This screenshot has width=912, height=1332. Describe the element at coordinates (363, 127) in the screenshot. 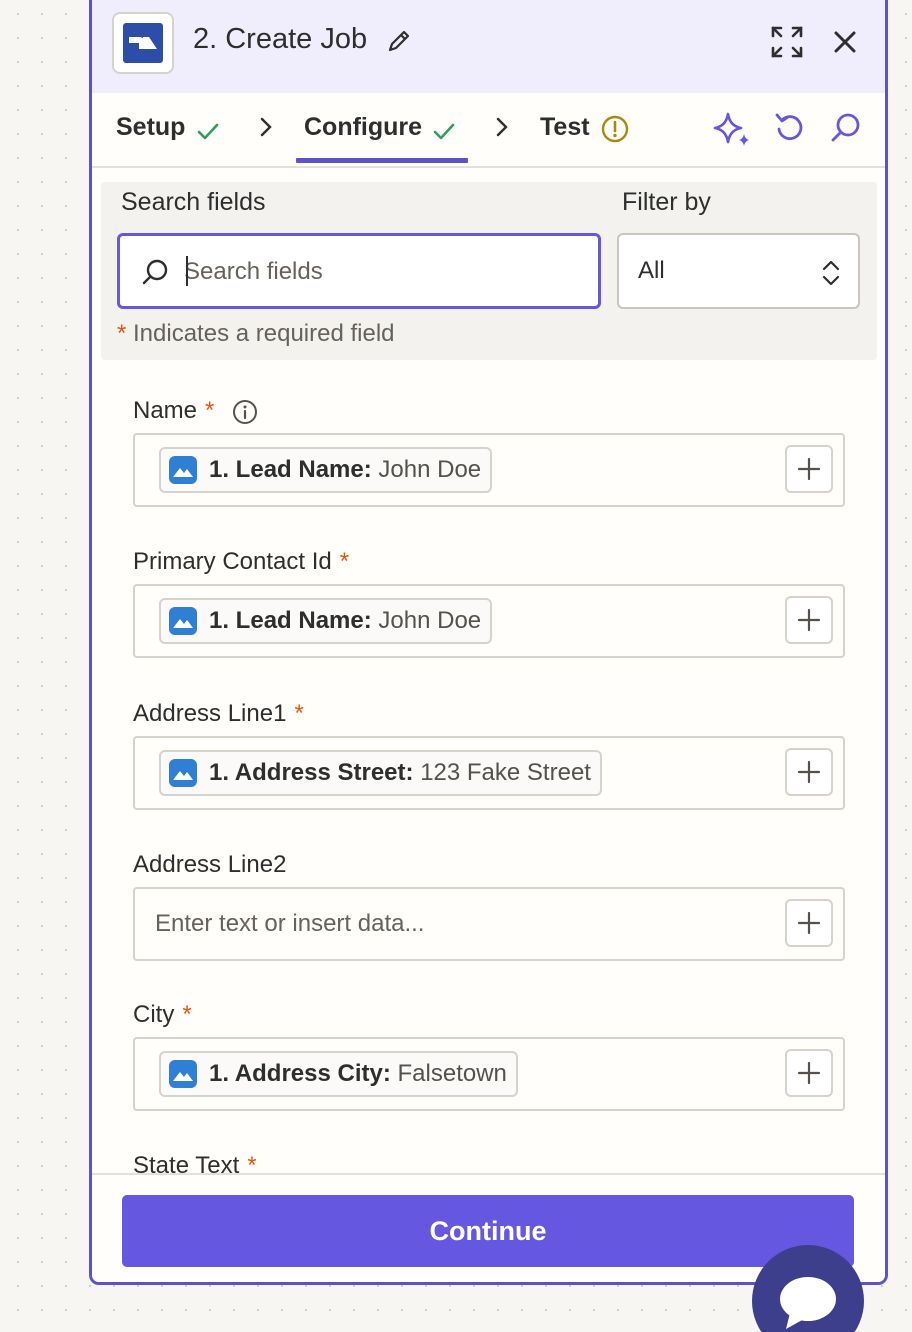

I see `tab-configure: Configure` at that location.